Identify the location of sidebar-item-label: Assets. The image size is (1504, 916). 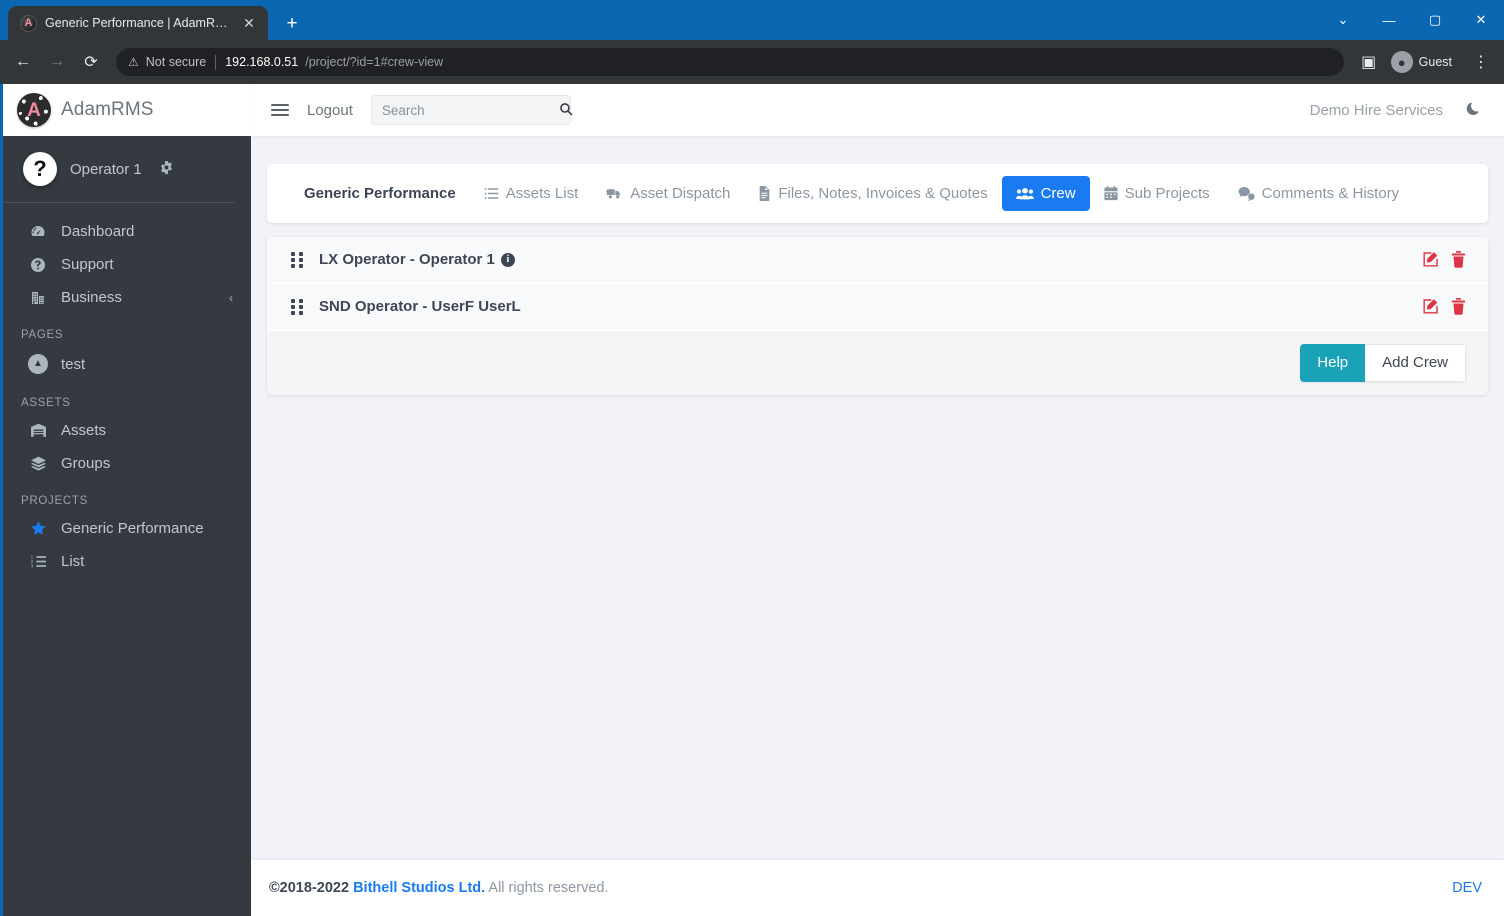
(84, 430).